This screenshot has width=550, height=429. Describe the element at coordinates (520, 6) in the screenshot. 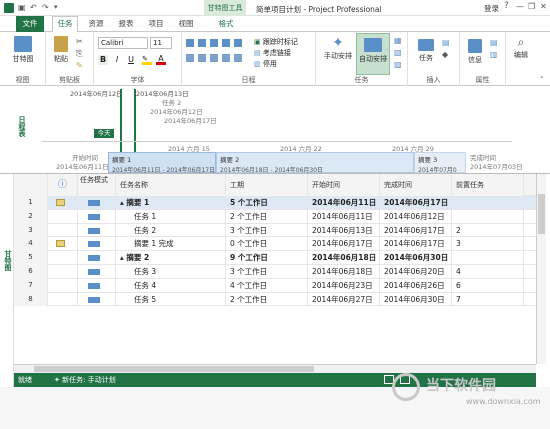

I see `minimize-button: —` at that location.